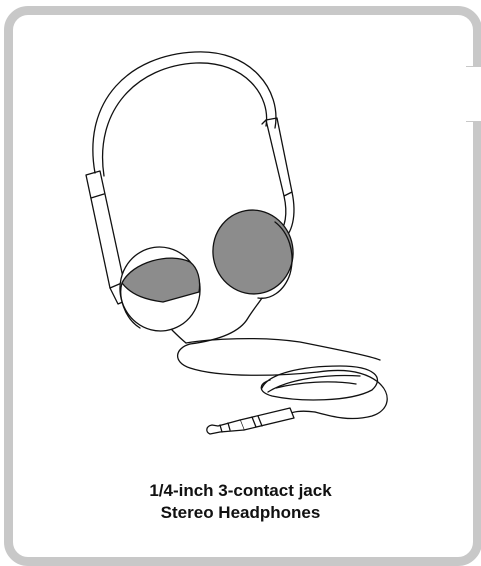  What do you see at coordinates (319, 383) in the screenshot?
I see `cable-coil` at bounding box center [319, 383].